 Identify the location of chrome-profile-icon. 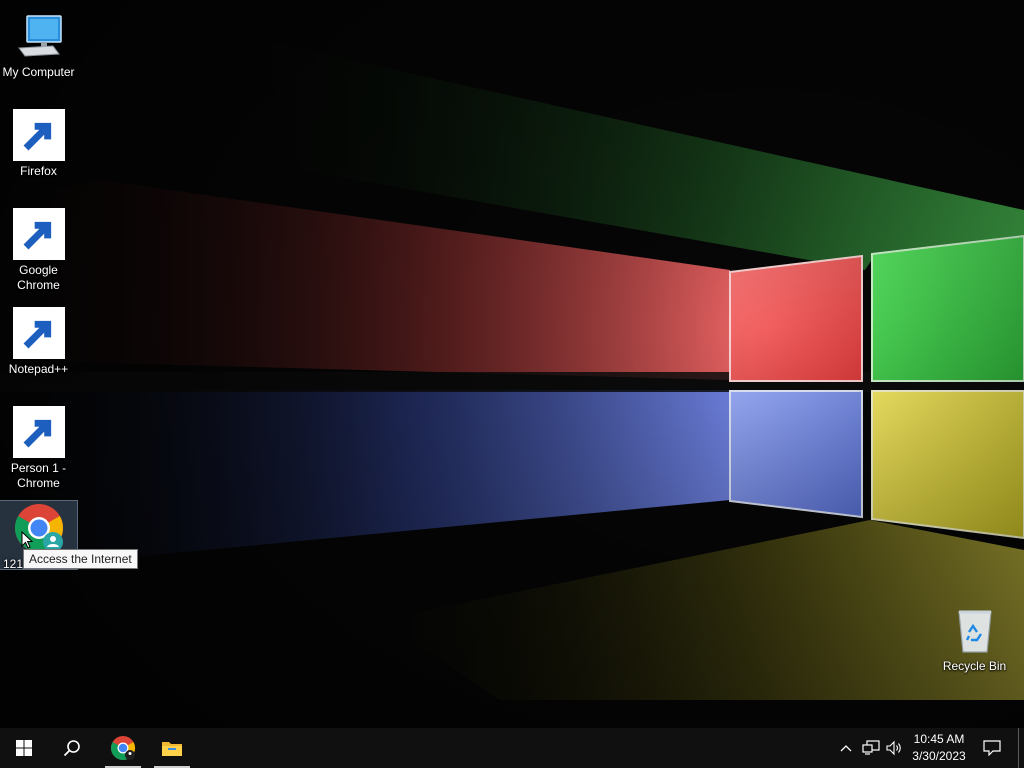
(38, 432).